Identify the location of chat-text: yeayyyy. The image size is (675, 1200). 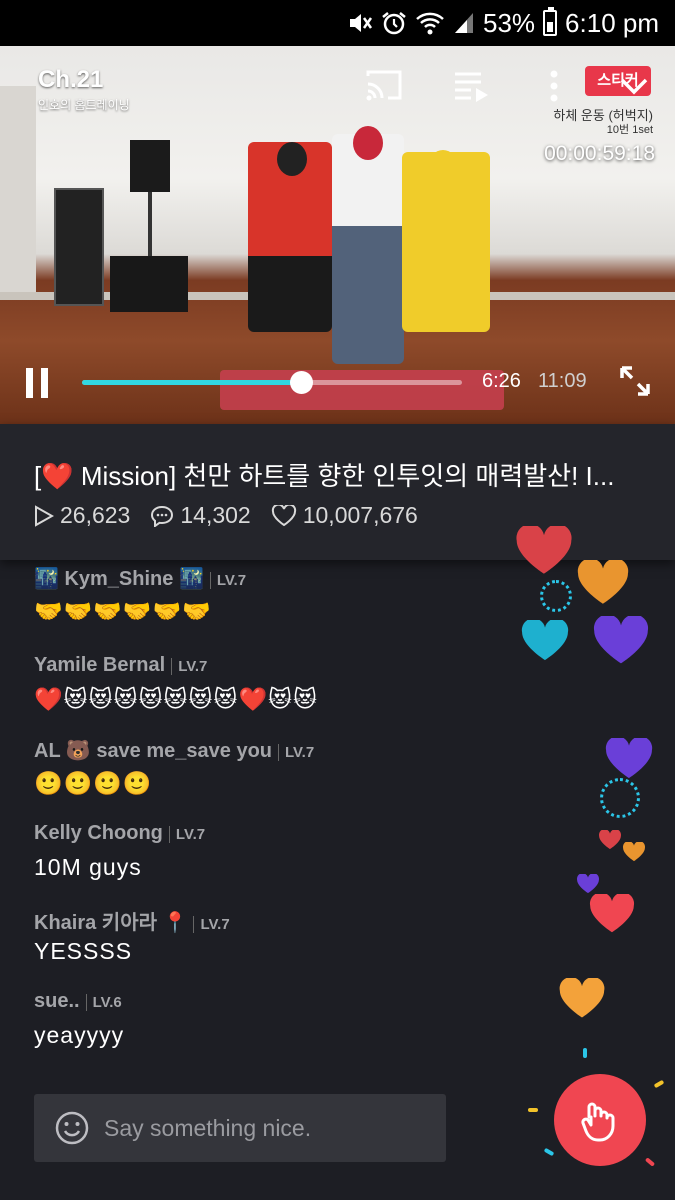
(79, 1035).